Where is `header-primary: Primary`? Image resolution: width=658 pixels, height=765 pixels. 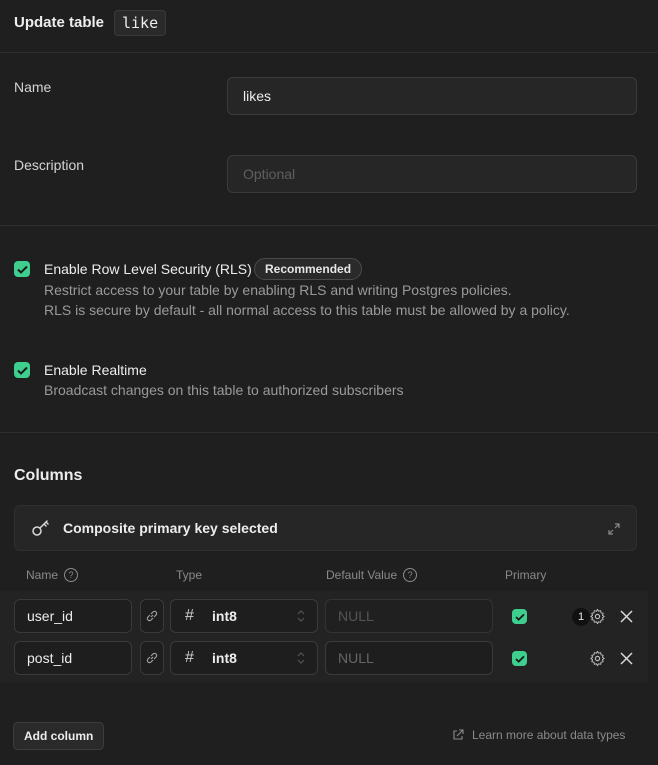 header-primary: Primary is located at coordinates (525, 575).